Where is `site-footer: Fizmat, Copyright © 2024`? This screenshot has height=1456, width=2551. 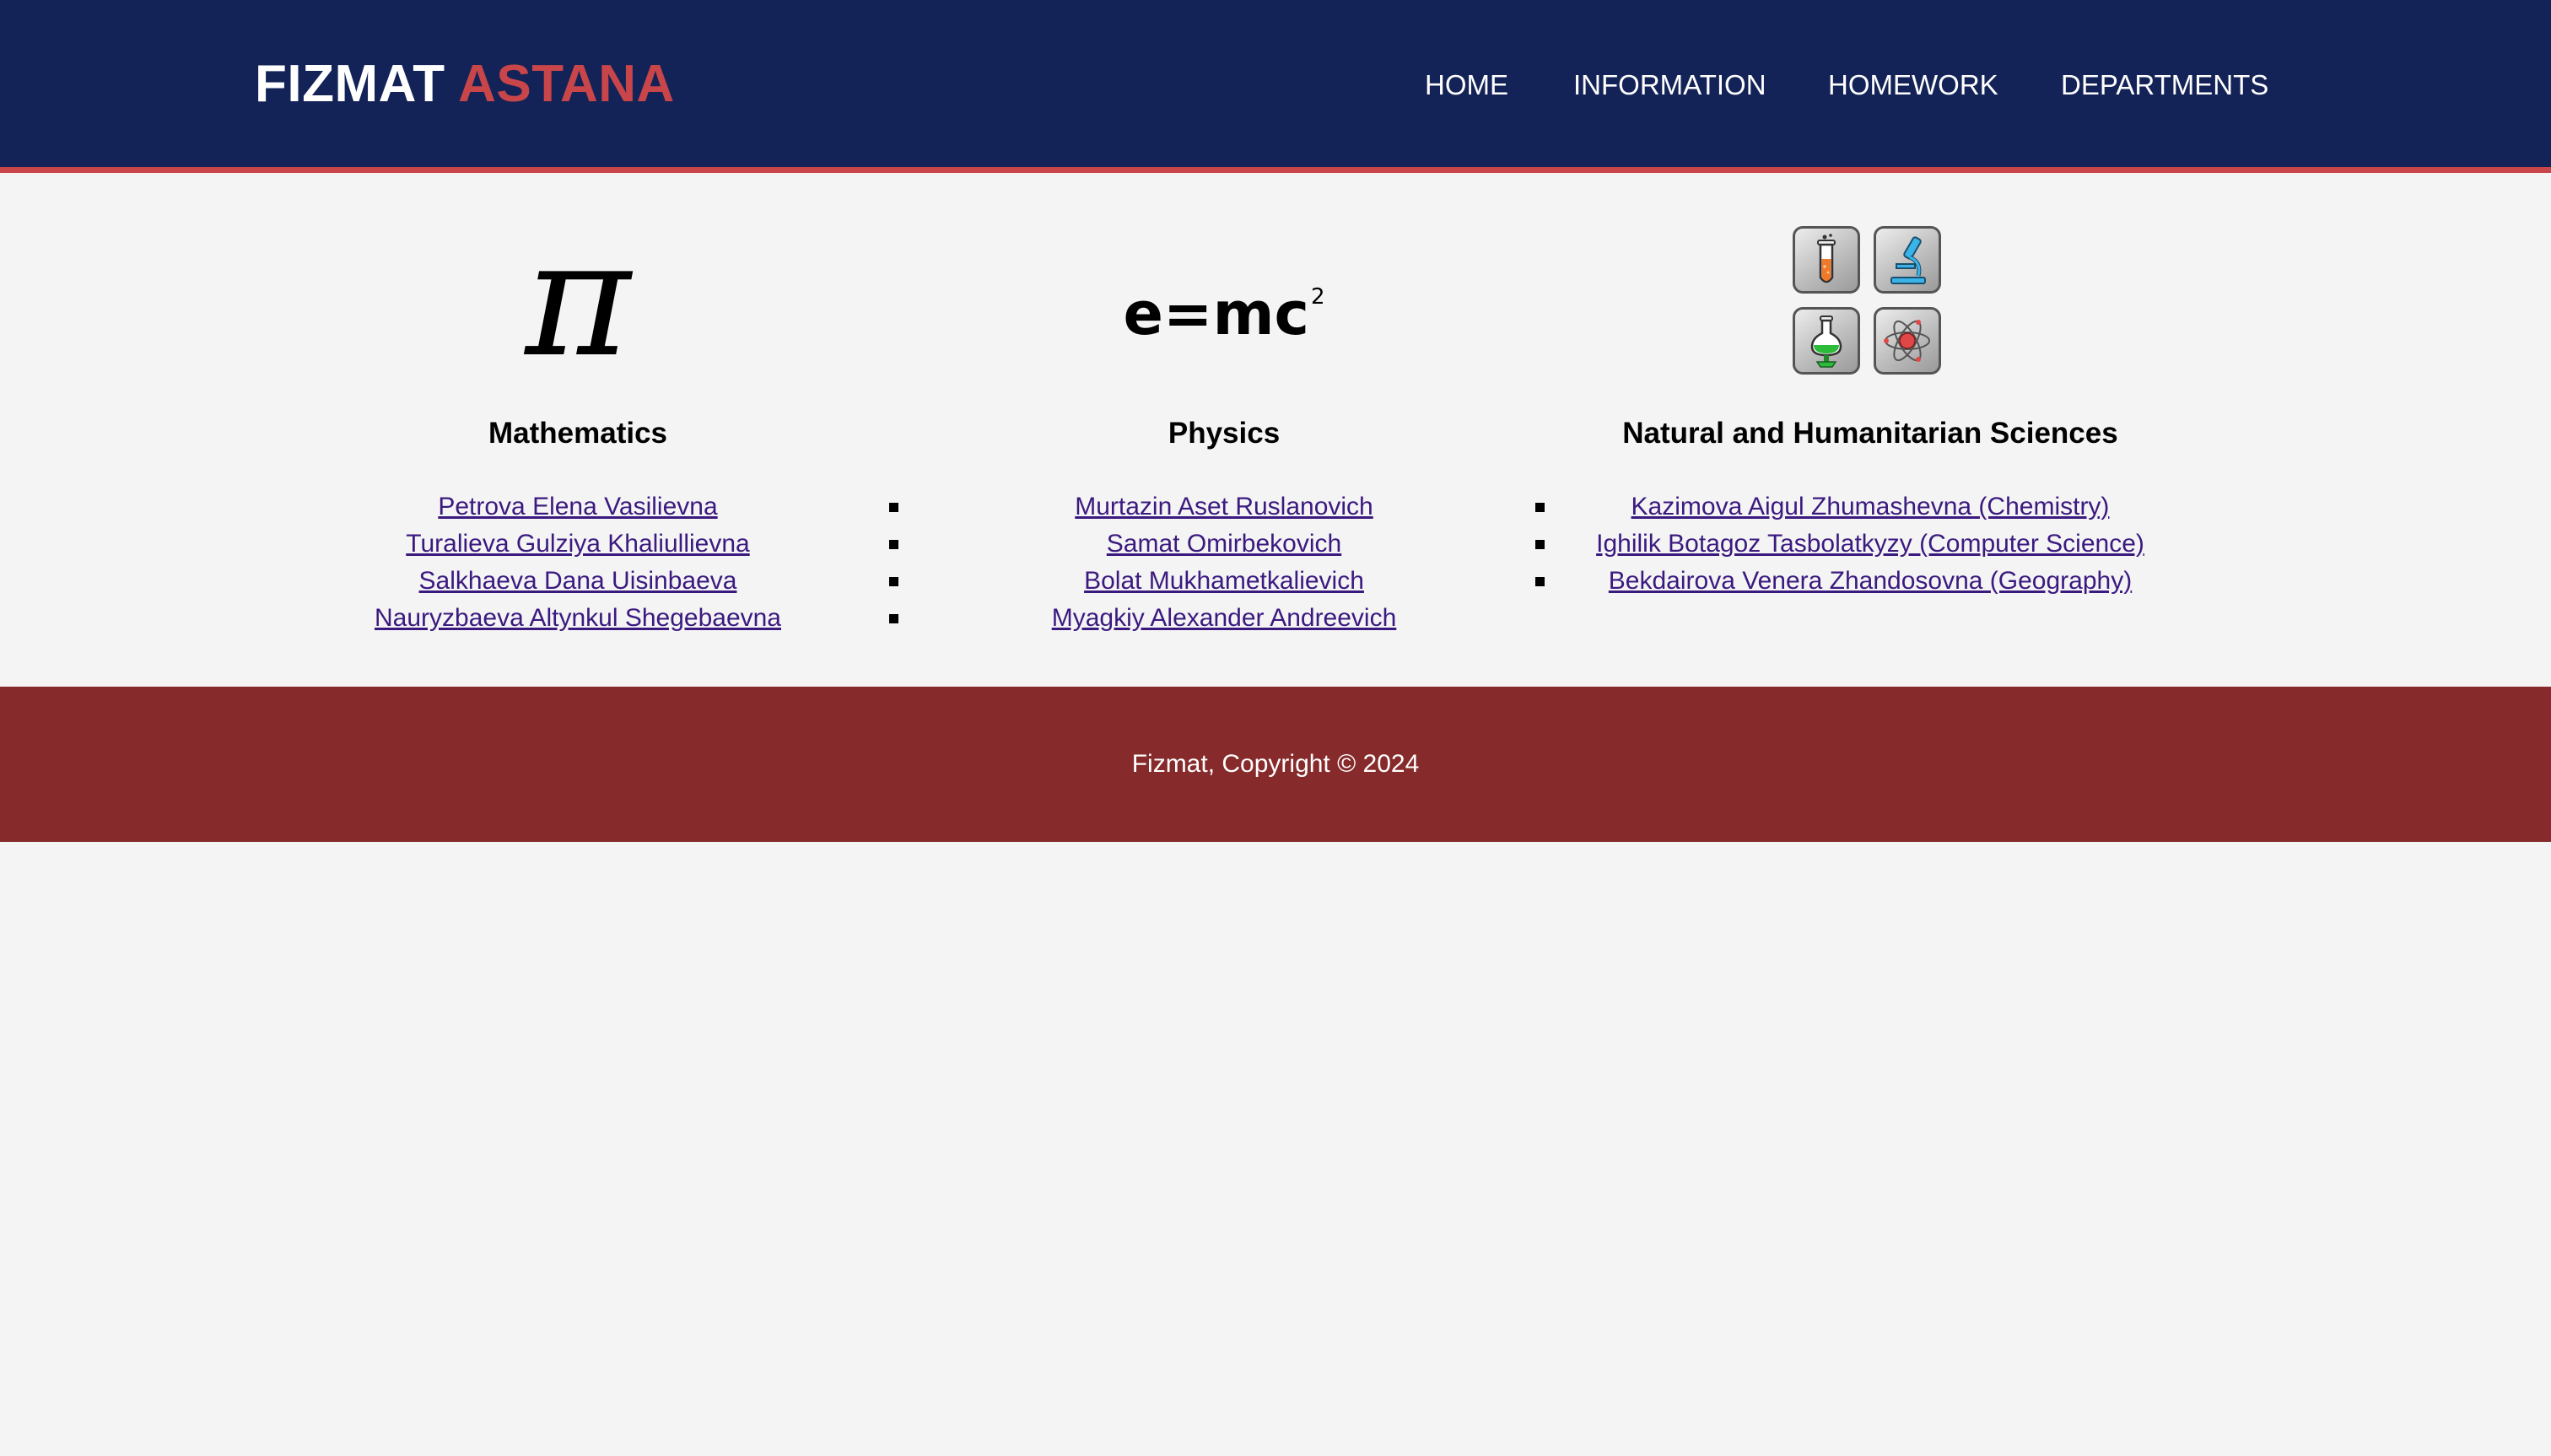 site-footer: Fizmat, Copyright © 2024 is located at coordinates (1275, 764).